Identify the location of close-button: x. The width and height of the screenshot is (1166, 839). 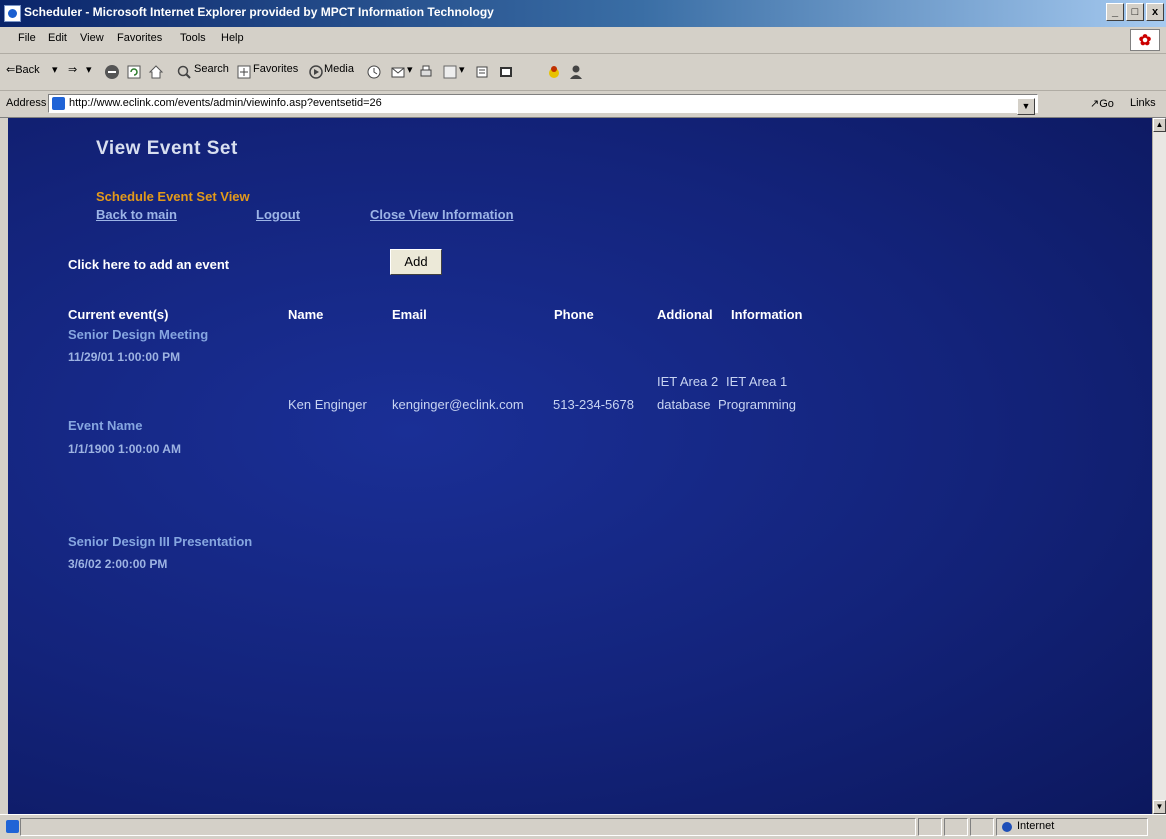
(1155, 12).